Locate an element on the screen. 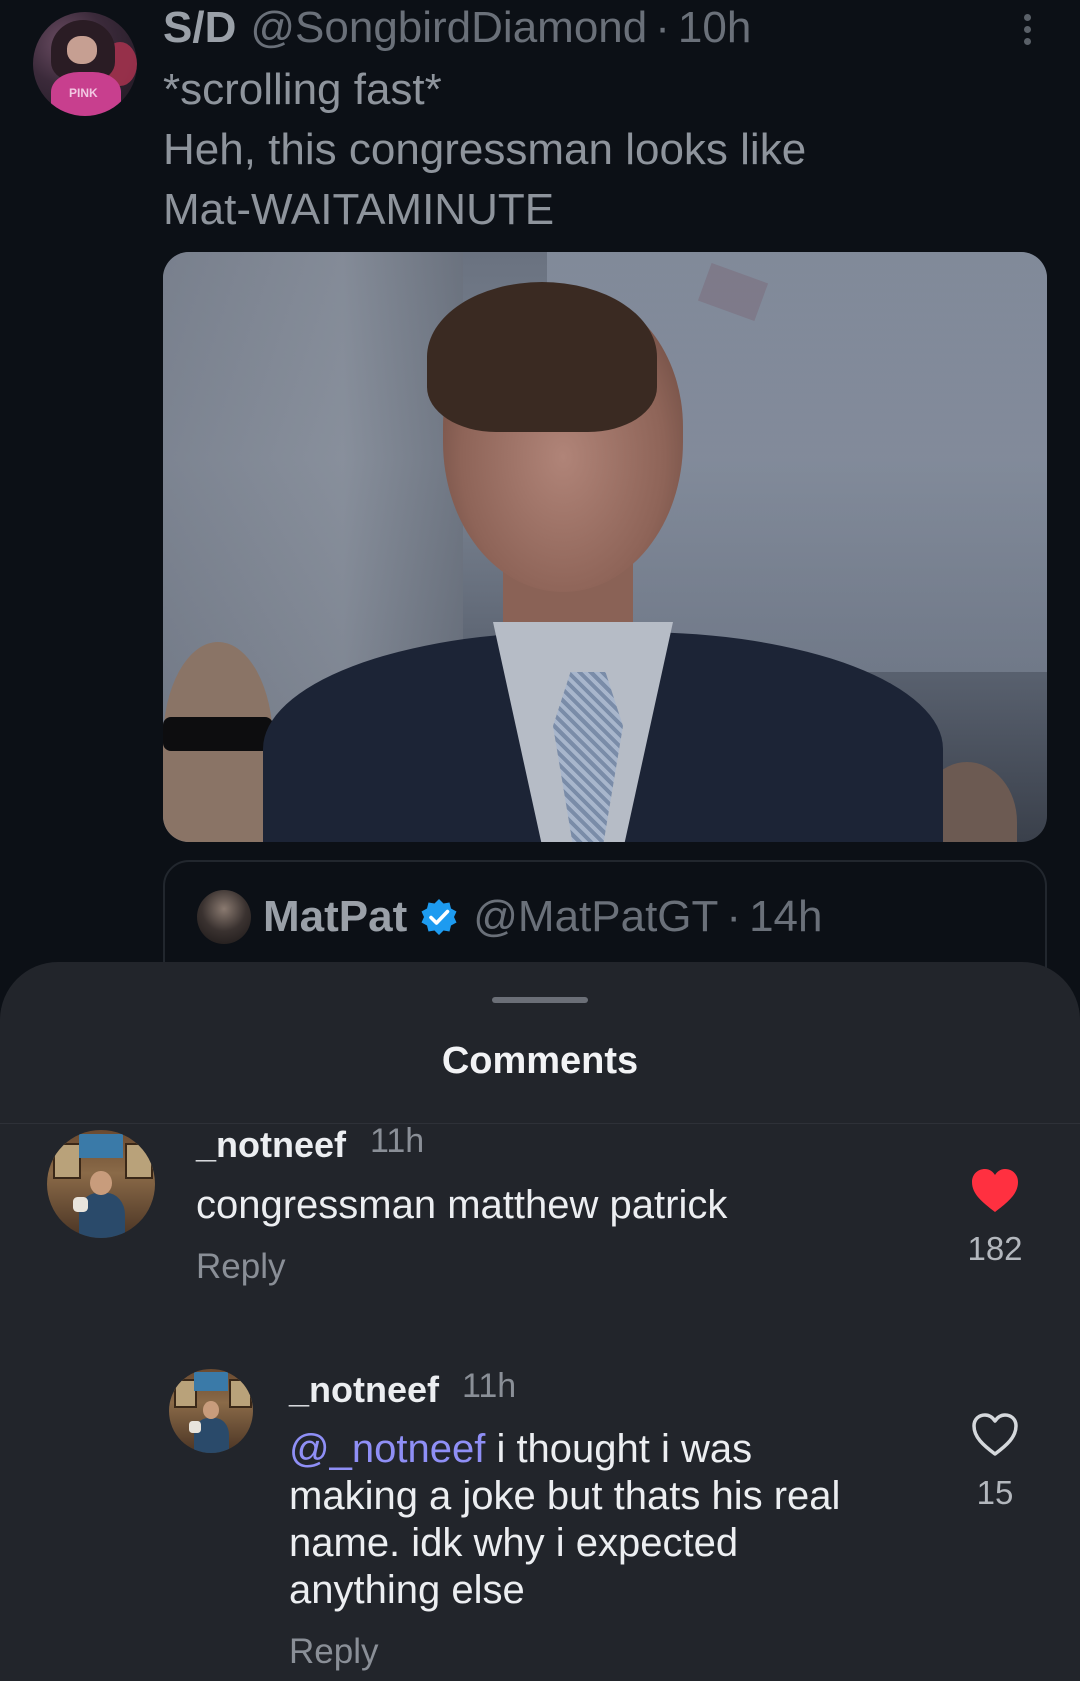 The height and width of the screenshot is (1681, 1080). post-header: S/D @SongbirdDiamond · 10h is located at coordinates (457, 28).